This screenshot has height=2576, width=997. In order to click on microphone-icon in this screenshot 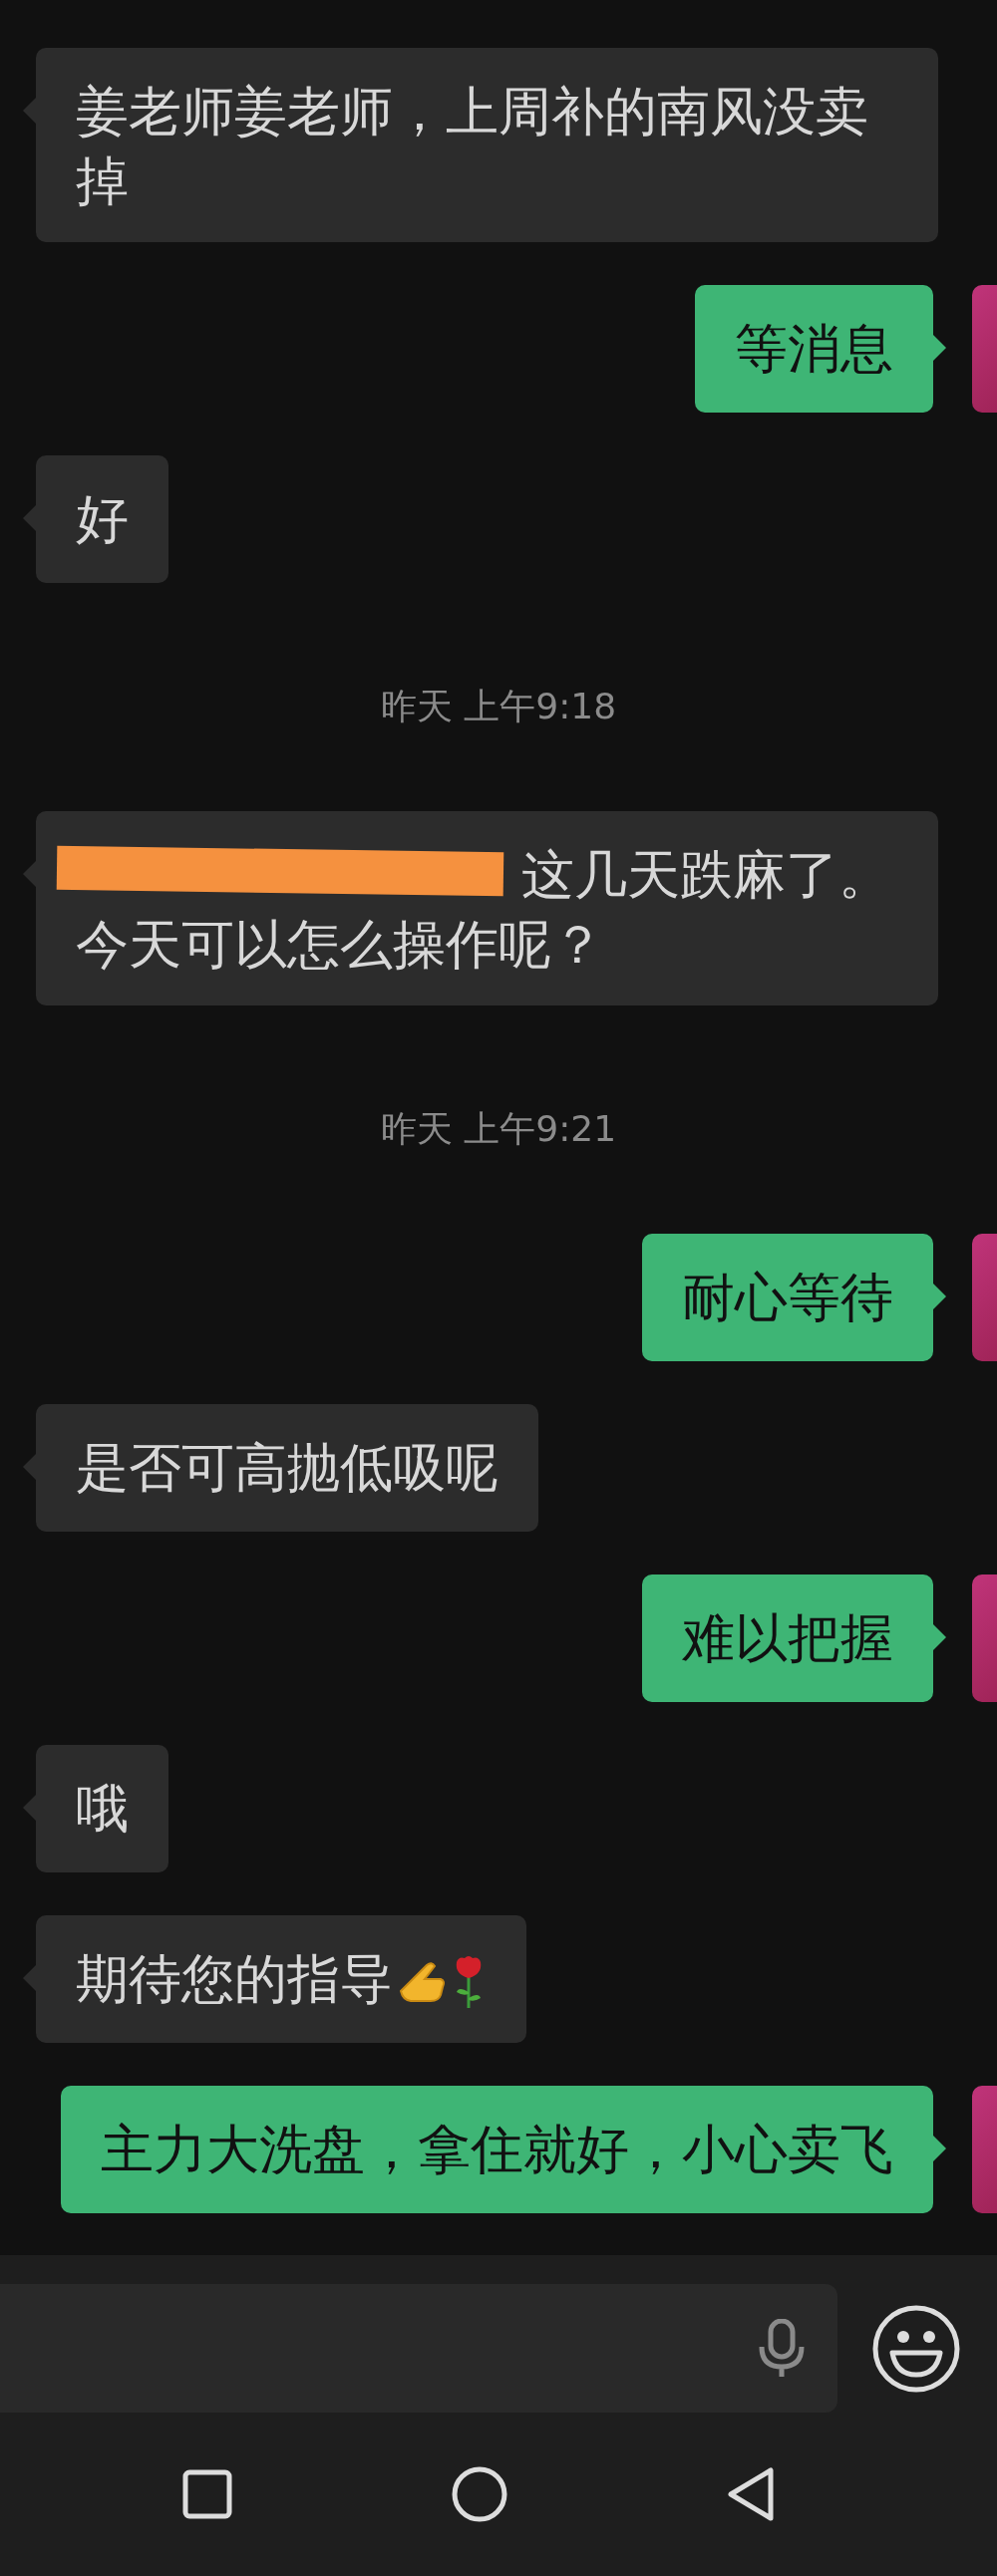, I will do `click(782, 2348)`.